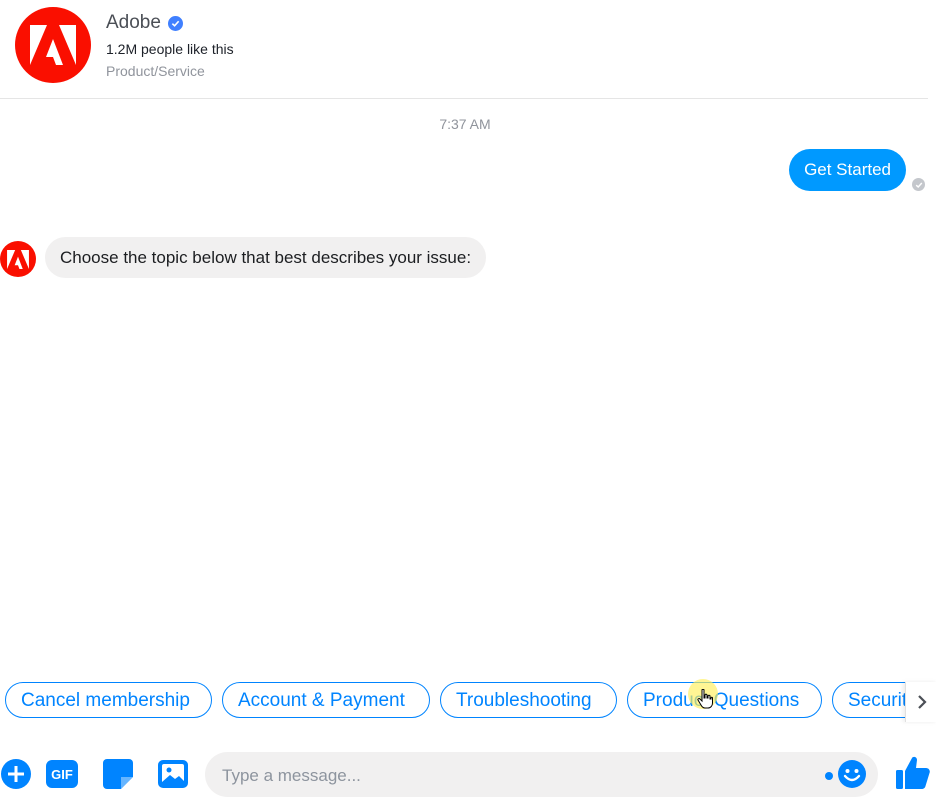 This screenshot has width=936, height=801. Describe the element at coordinates (852, 774) in the screenshot. I see `emoji-icon` at that location.